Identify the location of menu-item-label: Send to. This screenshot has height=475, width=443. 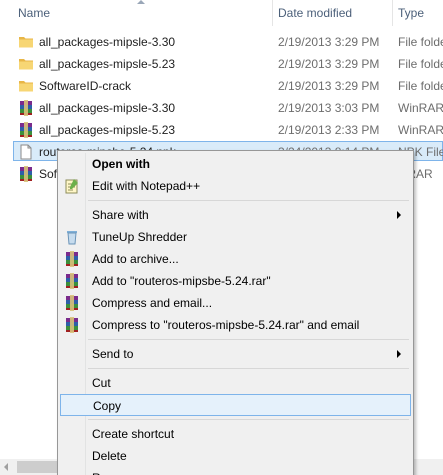
(113, 354).